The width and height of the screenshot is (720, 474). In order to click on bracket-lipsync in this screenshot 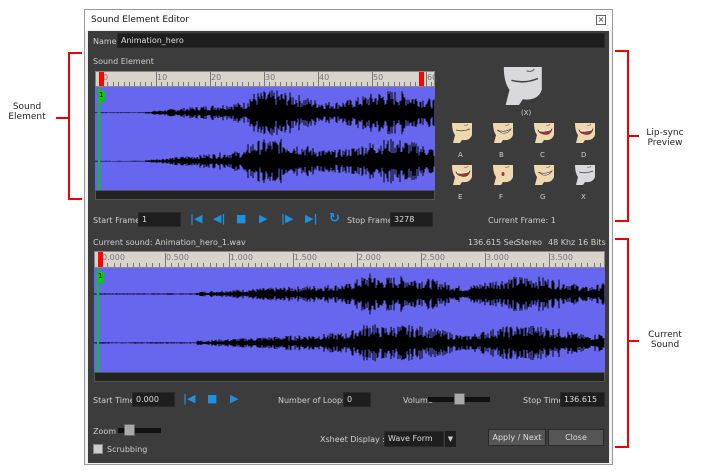, I will do `click(622, 136)`.